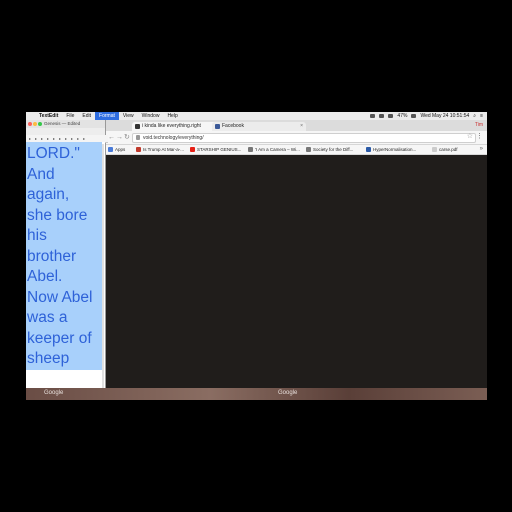 The image size is (512, 512). I want to click on close-window-icon, so click(30, 124).